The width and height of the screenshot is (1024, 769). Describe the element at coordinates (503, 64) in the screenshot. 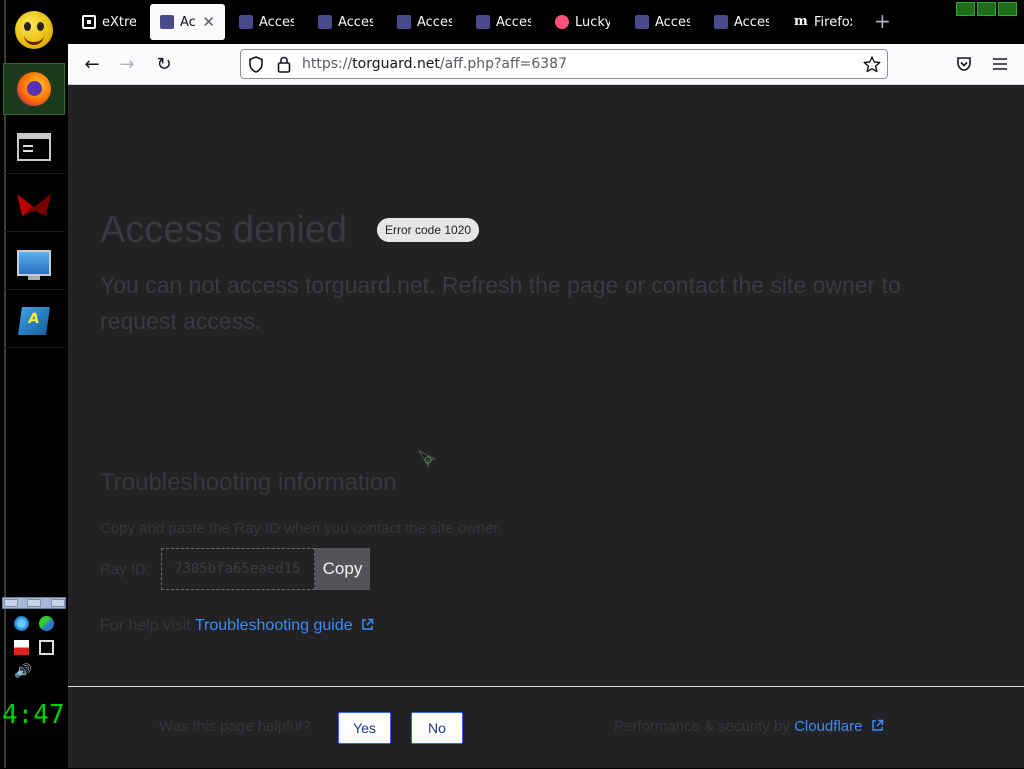

I see `url-path: /aff.php?aff=6387` at that location.